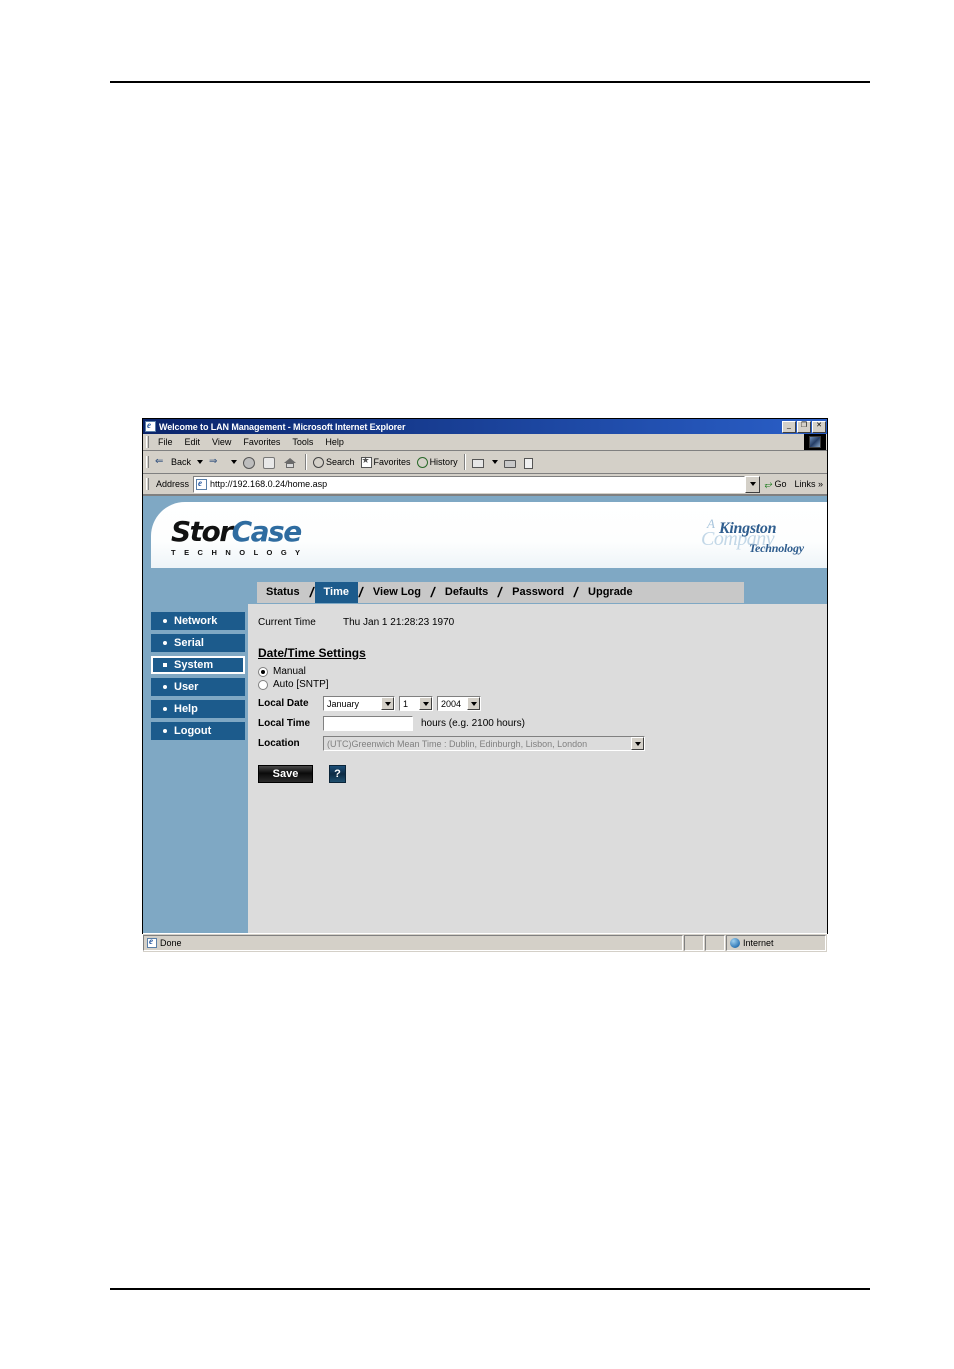 This screenshot has width=954, height=1369. What do you see at coordinates (302, 442) in the screenshot?
I see `menu-tools: Tools` at bounding box center [302, 442].